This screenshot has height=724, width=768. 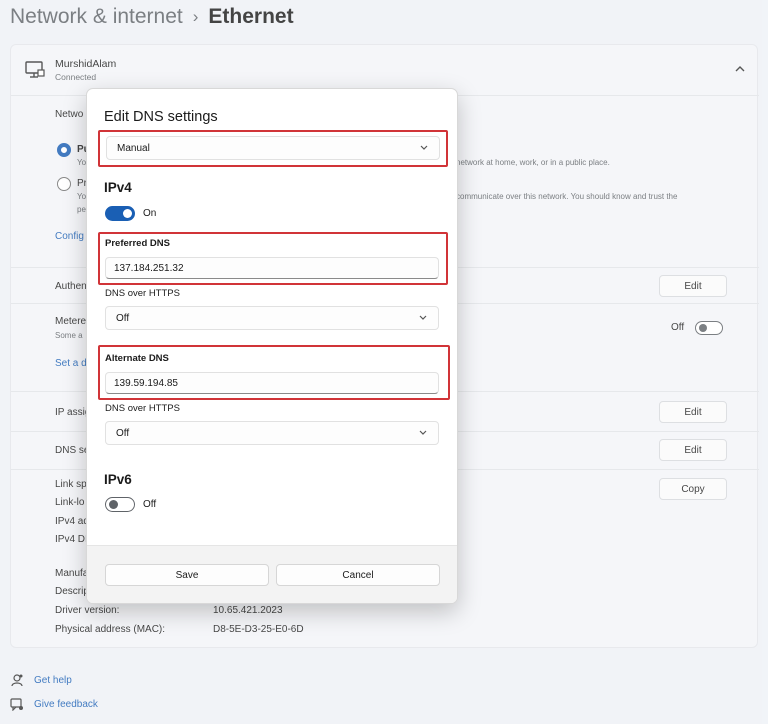 What do you see at coordinates (120, 504) in the screenshot?
I see `ipv6-toggle` at bounding box center [120, 504].